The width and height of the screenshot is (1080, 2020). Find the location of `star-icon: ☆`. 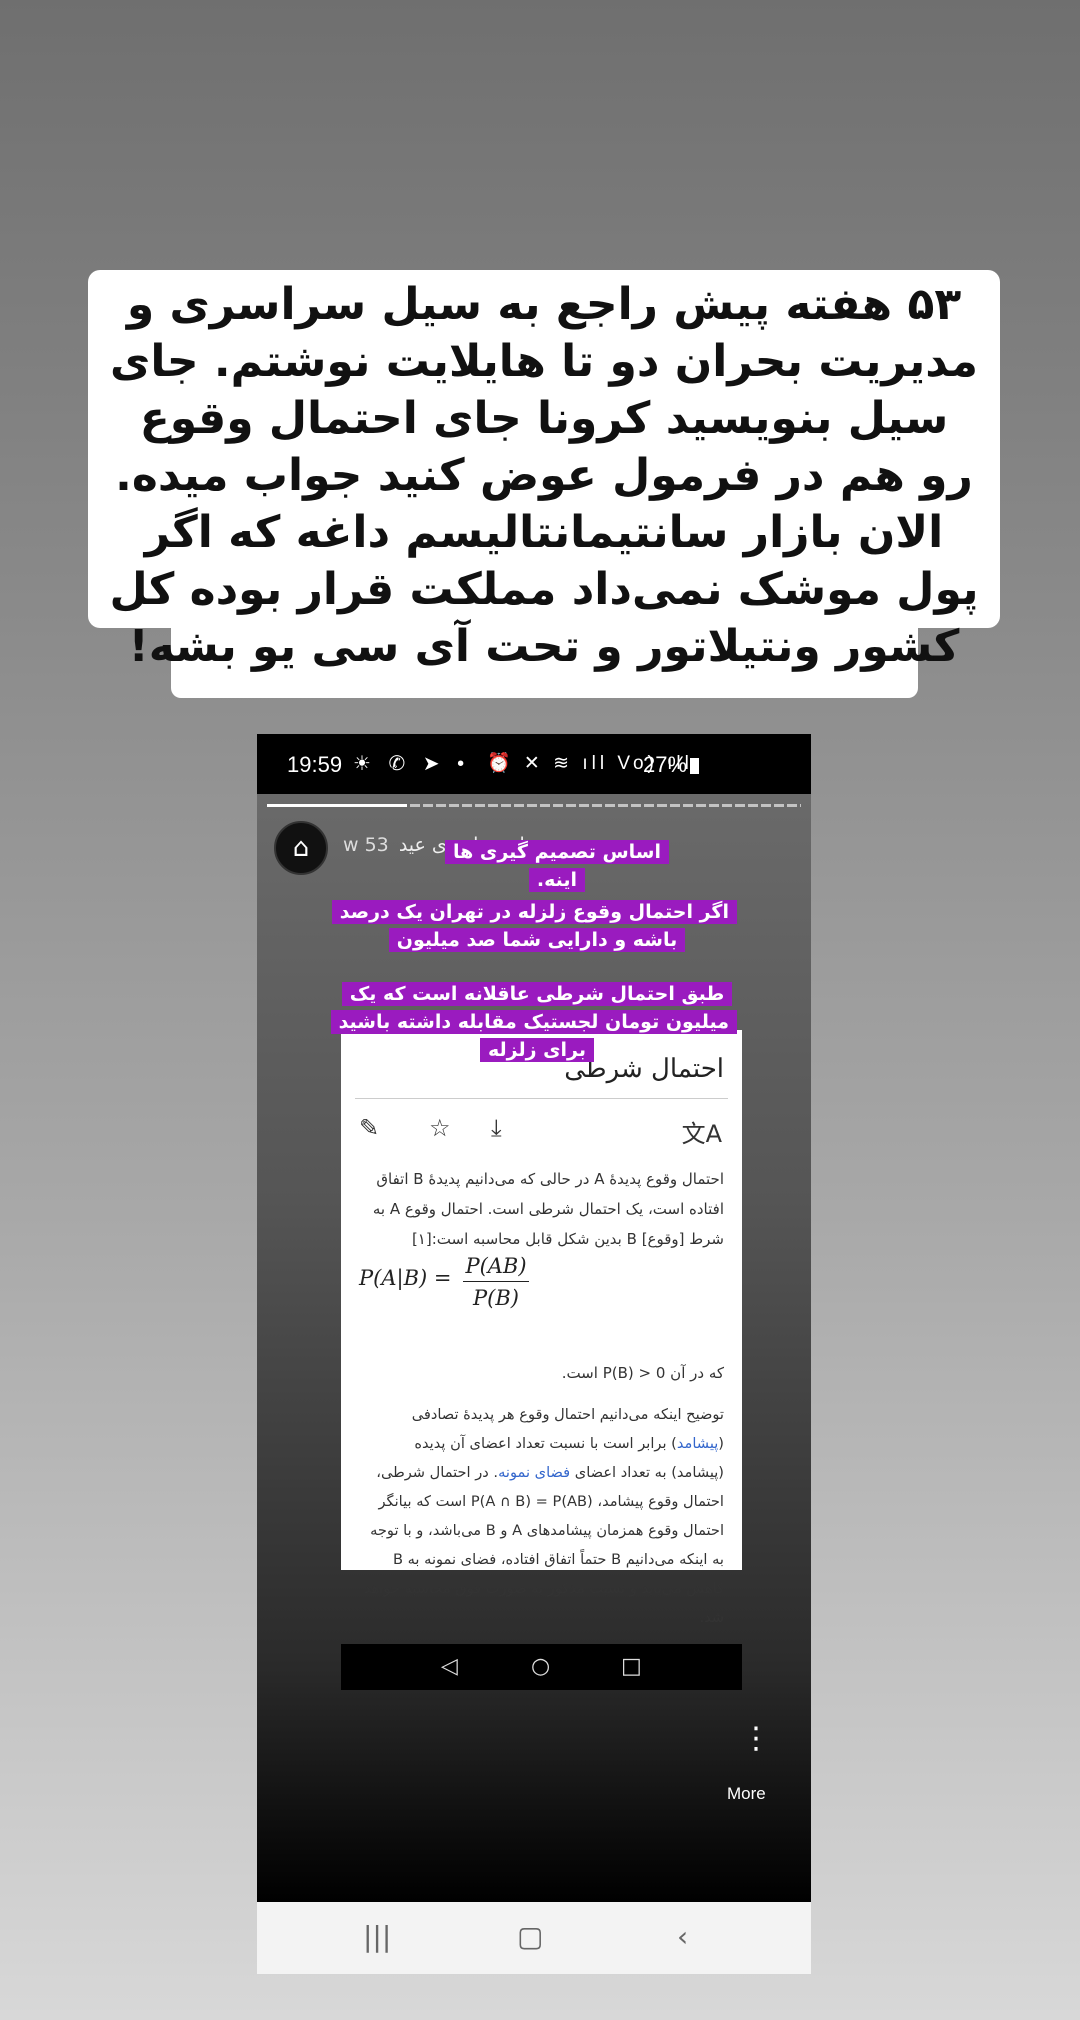

star-icon: ☆ is located at coordinates (440, 1128).